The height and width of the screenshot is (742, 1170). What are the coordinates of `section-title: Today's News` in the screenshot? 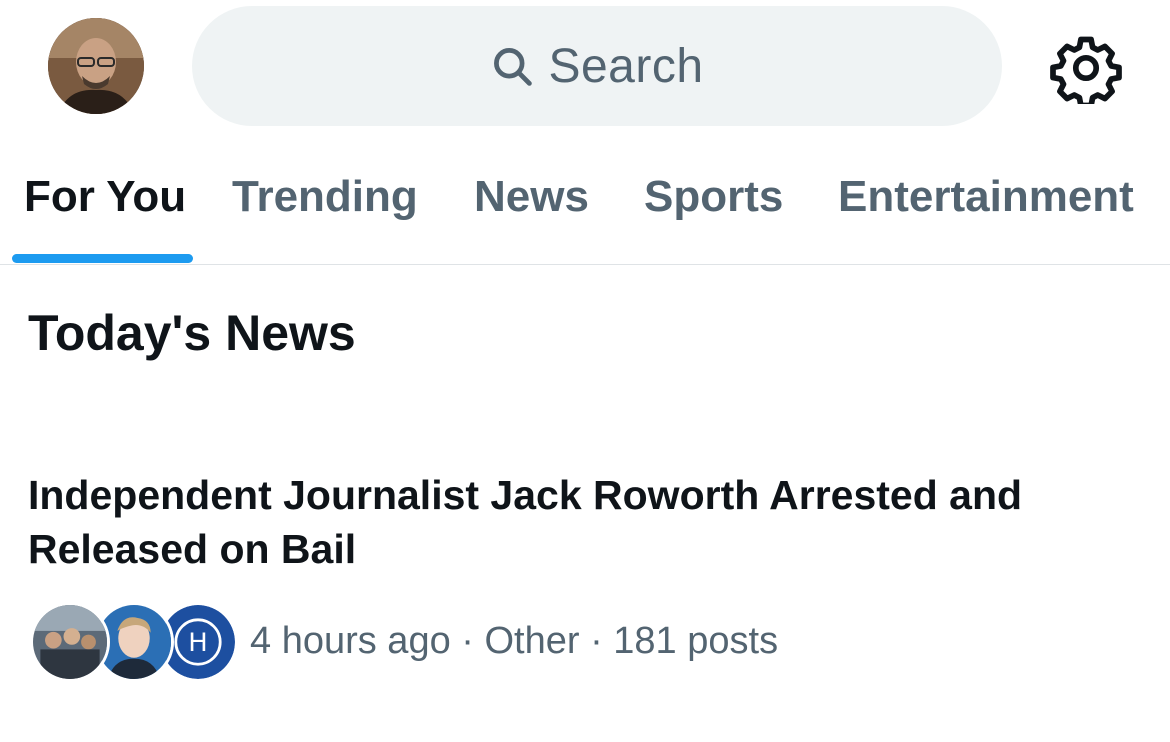 It's located at (192, 333).